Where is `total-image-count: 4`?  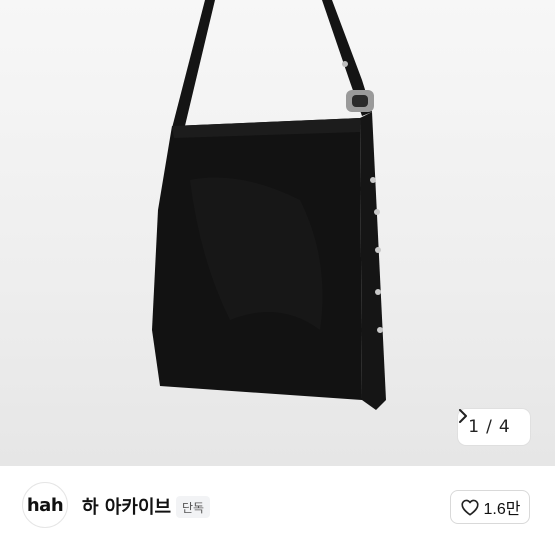 total-image-count: 4 is located at coordinates (504, 427).